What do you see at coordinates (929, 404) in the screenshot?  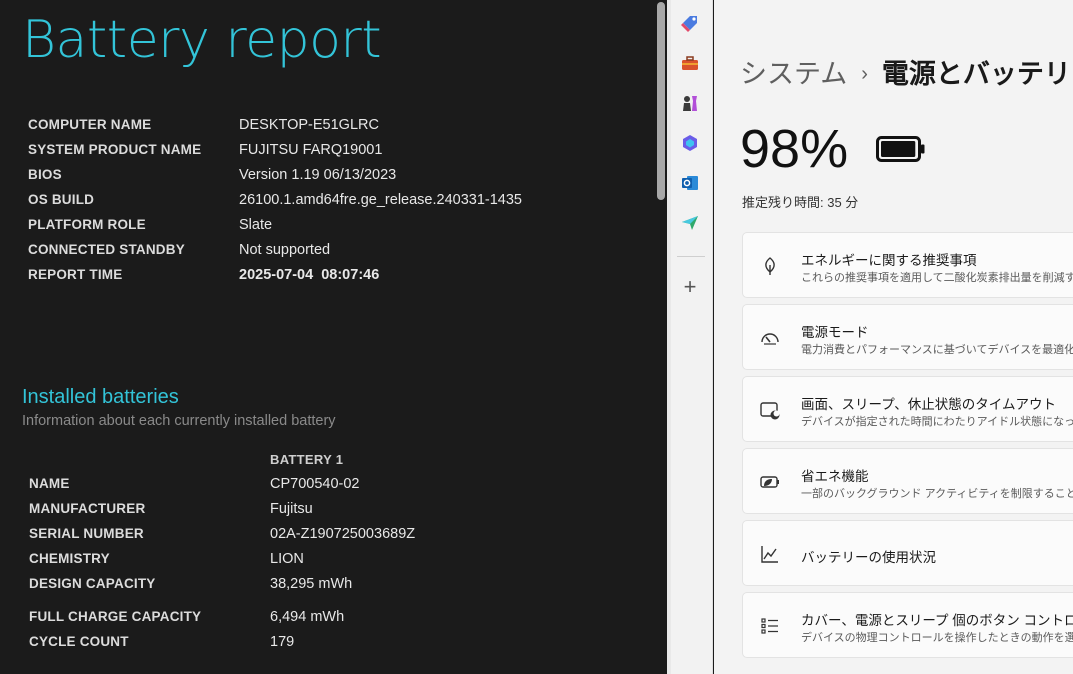 I see `card-title: 画面、スリープ、休止状態のタイムアウト` at bounding box center [929, 404].